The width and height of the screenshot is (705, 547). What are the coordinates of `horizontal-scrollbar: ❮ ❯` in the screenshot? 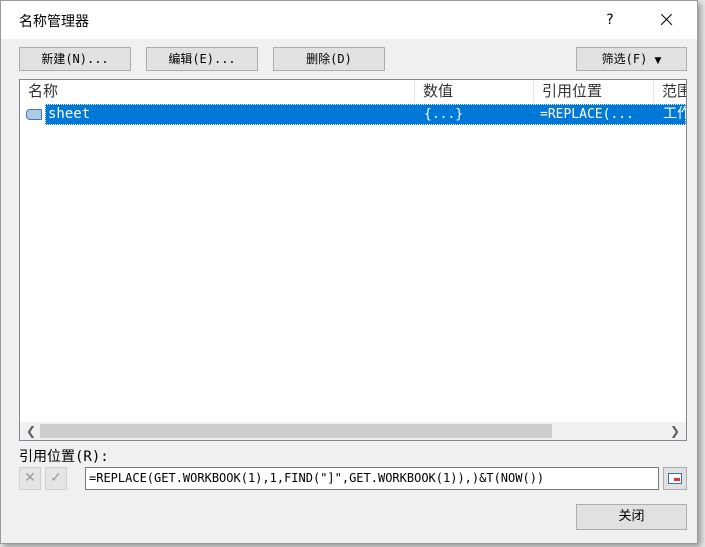 It's located at (353, 431).